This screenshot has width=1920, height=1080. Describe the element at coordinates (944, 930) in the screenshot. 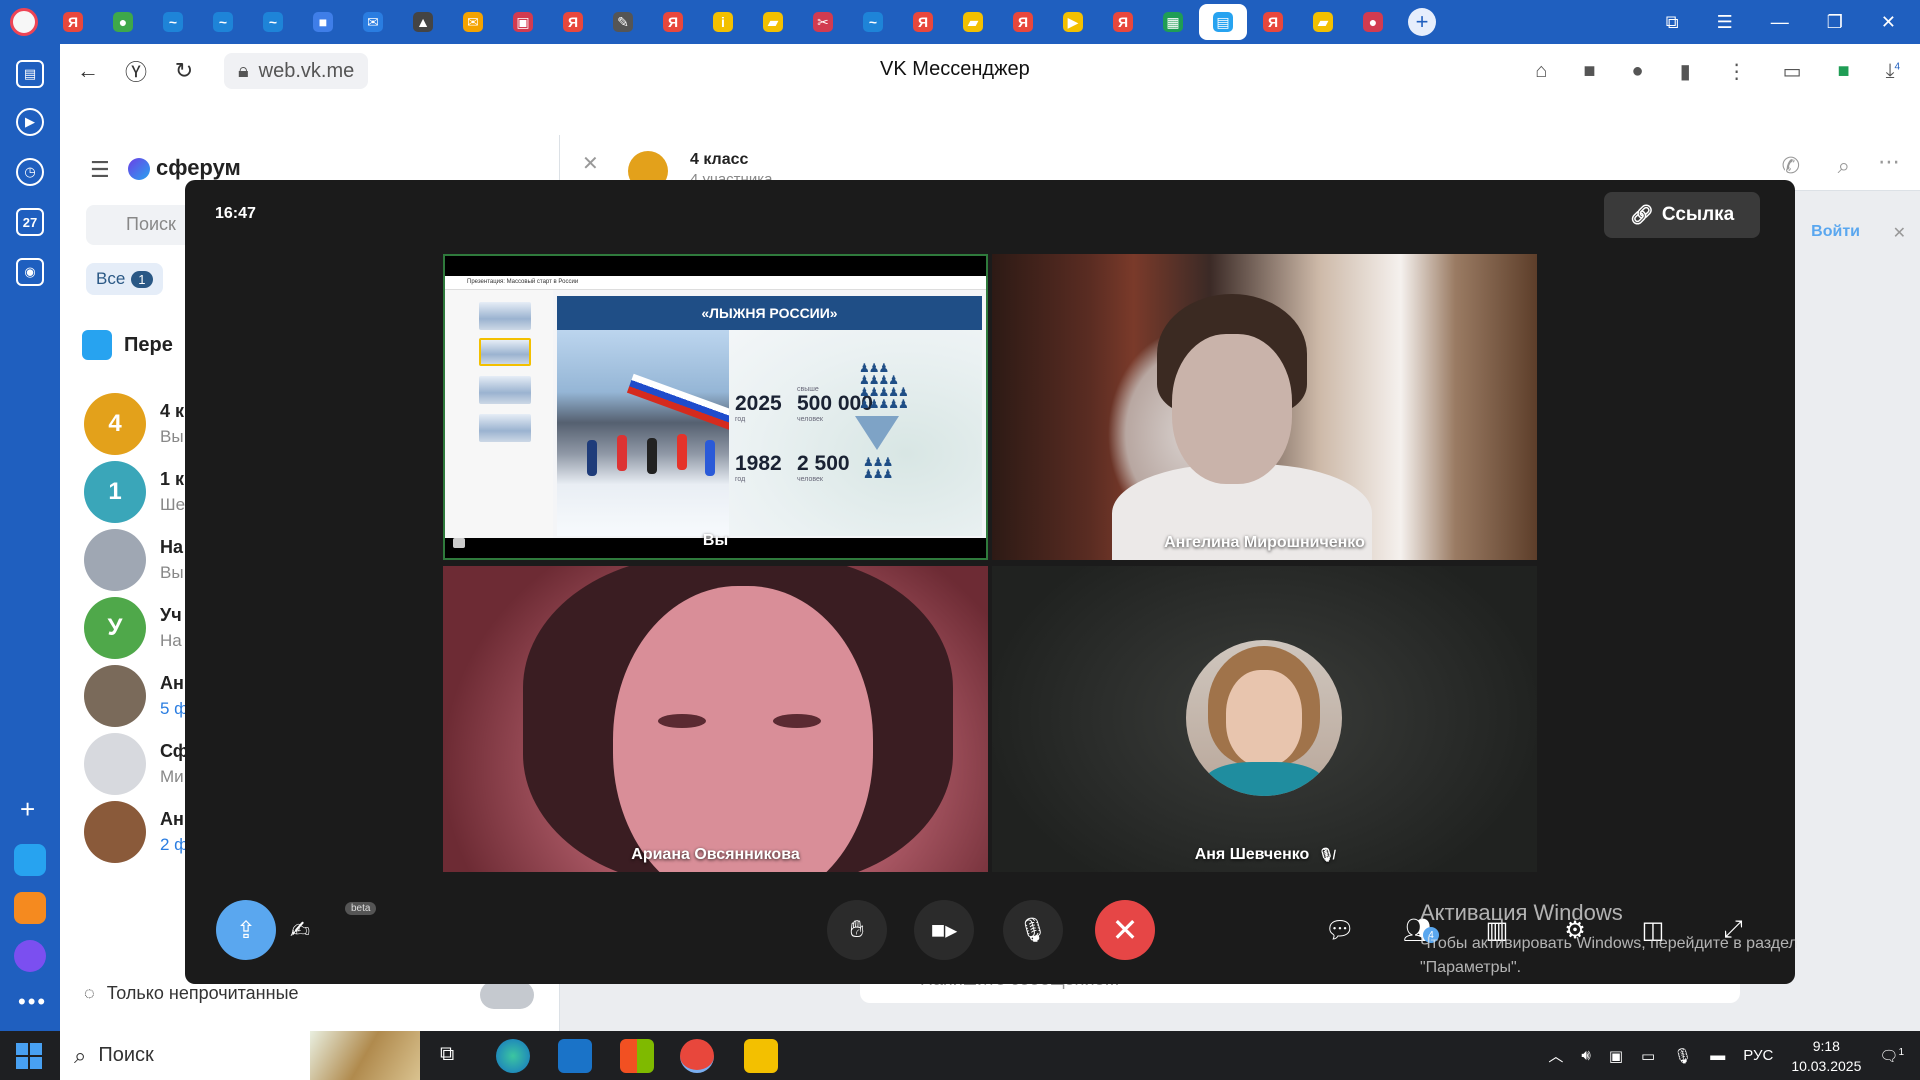

I see `camera-toggle-button: ■▸` at that location.